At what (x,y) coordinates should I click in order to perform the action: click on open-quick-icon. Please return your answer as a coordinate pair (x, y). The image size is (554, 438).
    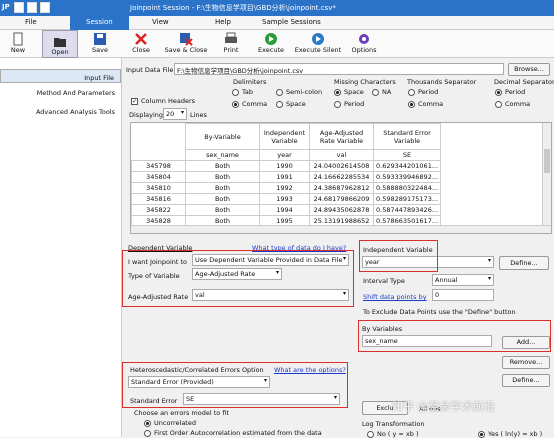
    Looking at the image, I should click on (32, 7).